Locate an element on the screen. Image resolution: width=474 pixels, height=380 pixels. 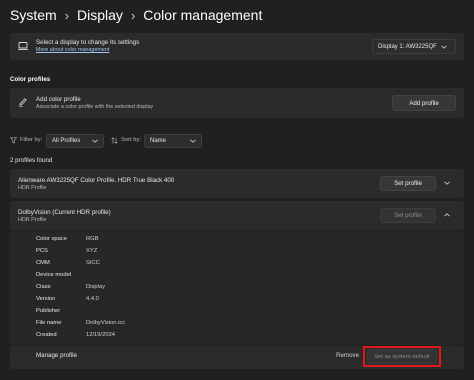
filter-label-group: Filter by: is located at coordinates (26, 141).